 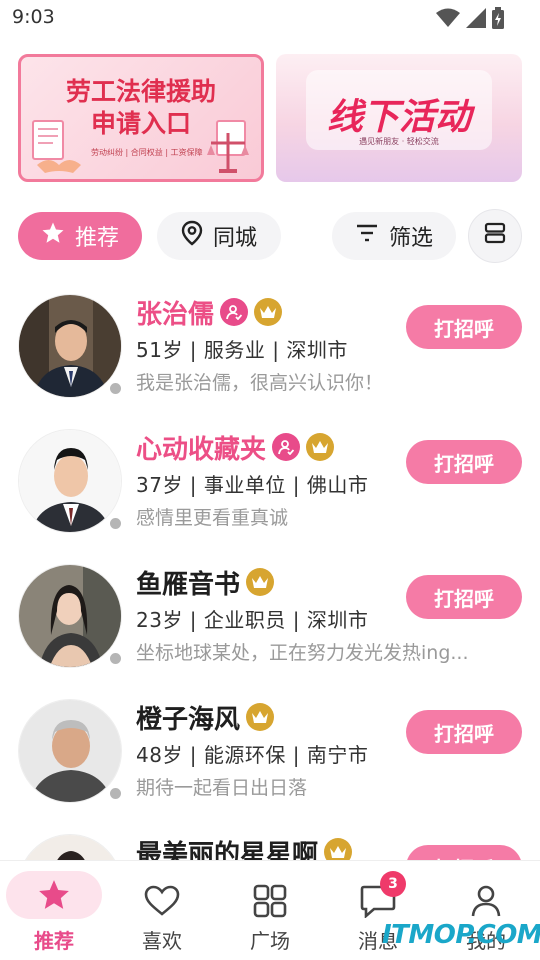 I want to click on recommend-tab: 推荐, so click(x=80, y=236).